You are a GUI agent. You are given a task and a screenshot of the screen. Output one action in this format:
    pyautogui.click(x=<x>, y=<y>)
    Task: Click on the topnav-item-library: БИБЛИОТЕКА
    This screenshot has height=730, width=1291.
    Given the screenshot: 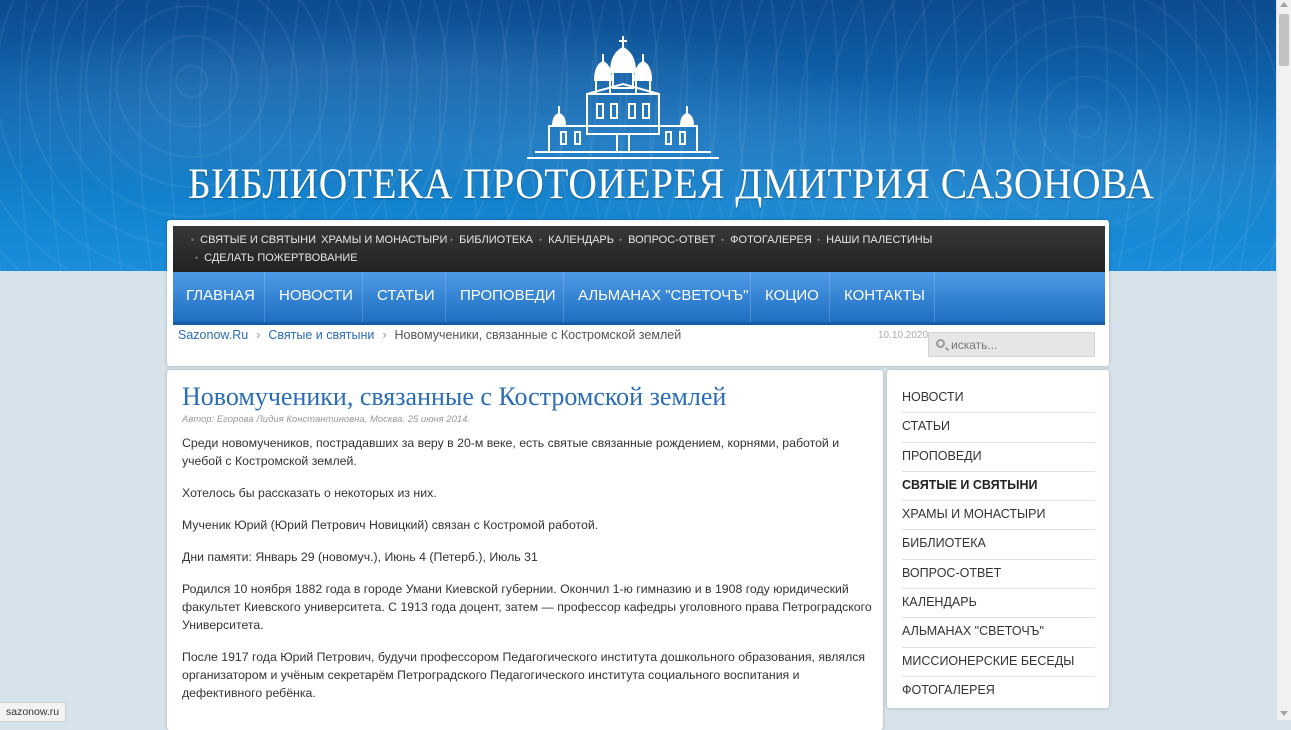 What is the action you would take?
    pyautogui.click(x=491, y=240)
    